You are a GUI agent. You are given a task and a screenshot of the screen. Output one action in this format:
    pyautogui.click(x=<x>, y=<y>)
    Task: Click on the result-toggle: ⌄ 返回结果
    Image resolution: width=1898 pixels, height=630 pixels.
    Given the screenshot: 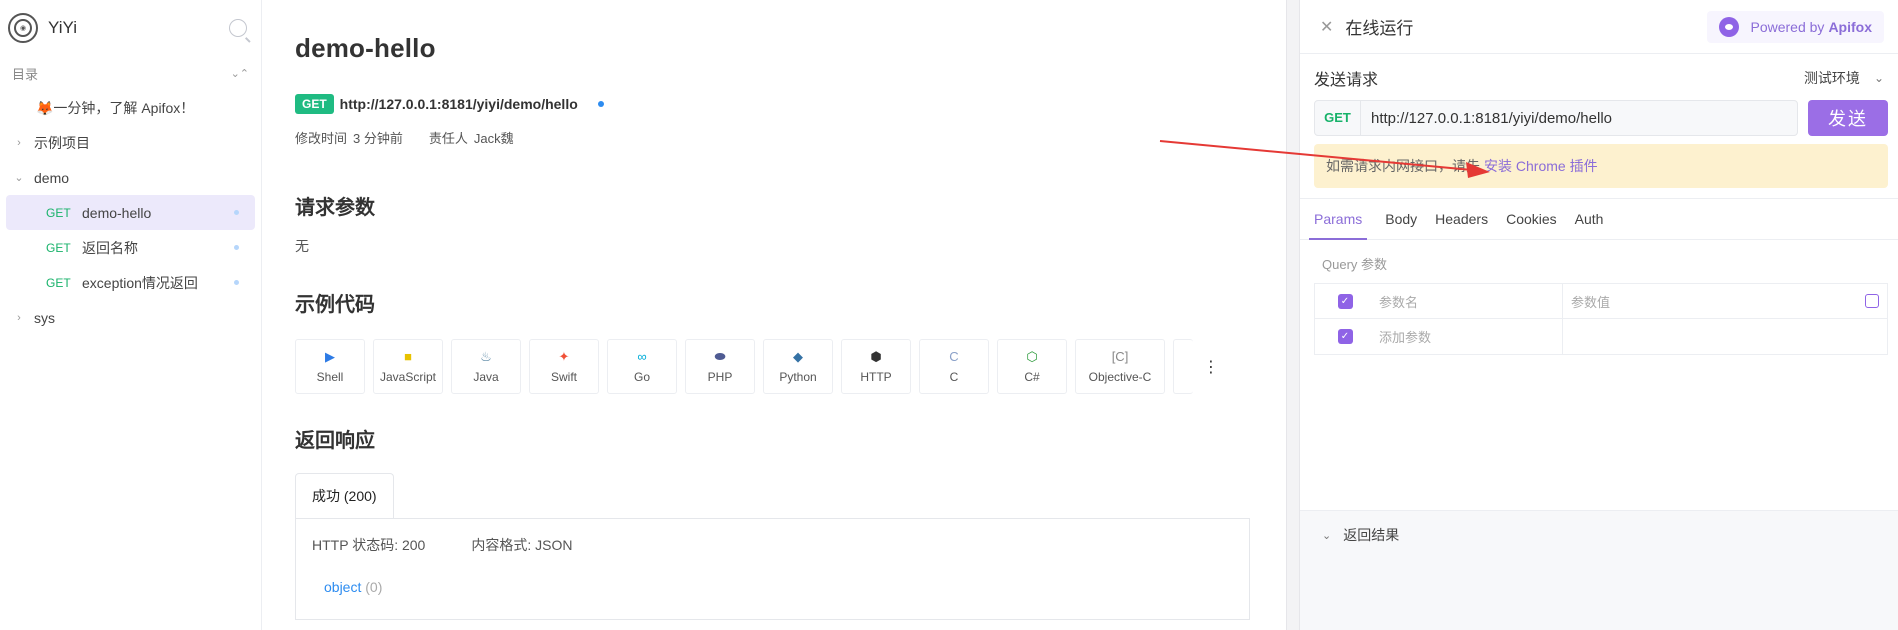 What is the action you would take?
    pyautogui.click(x=1599, y=528)
    